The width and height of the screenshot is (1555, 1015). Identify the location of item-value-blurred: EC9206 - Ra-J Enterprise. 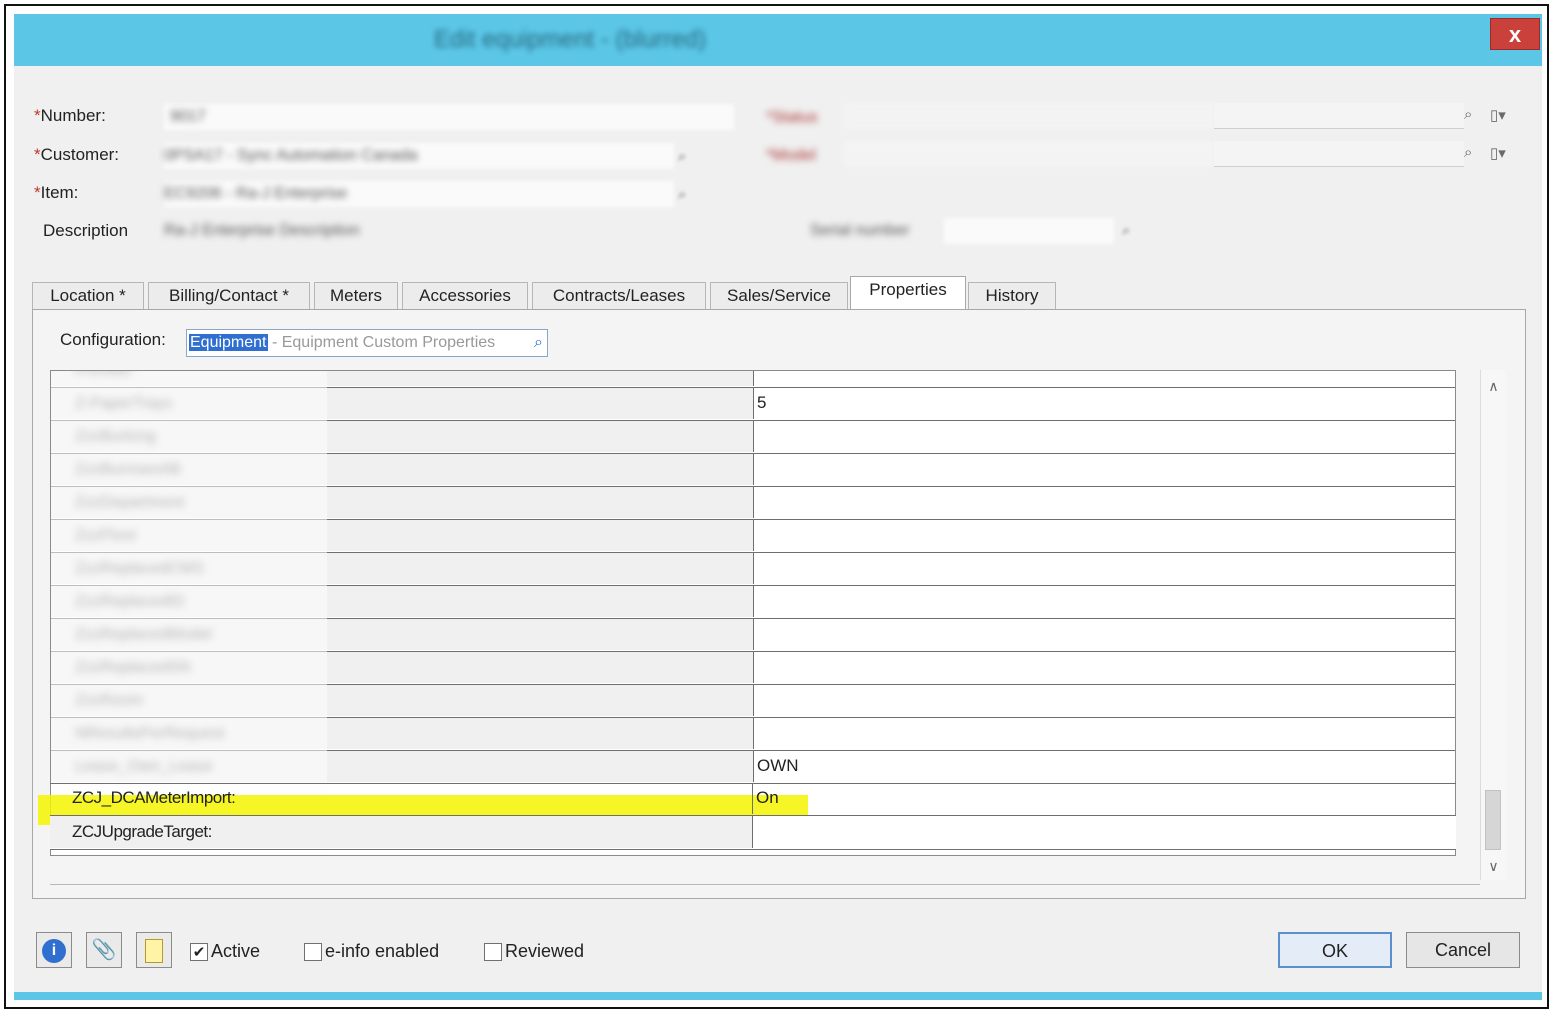
(256, 193).